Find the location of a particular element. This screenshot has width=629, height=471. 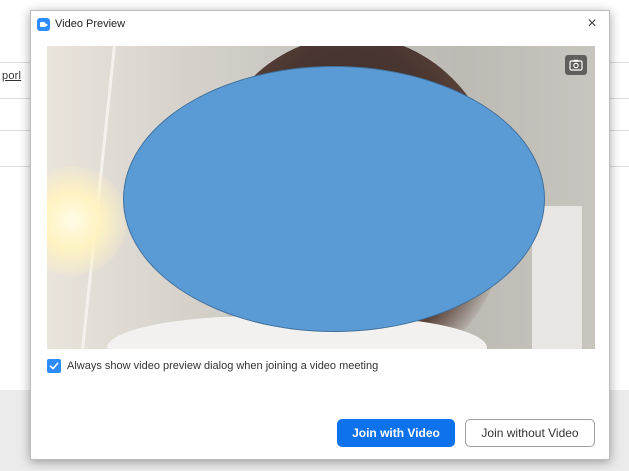

camera-switch-button is located at coordinates (576, 65).